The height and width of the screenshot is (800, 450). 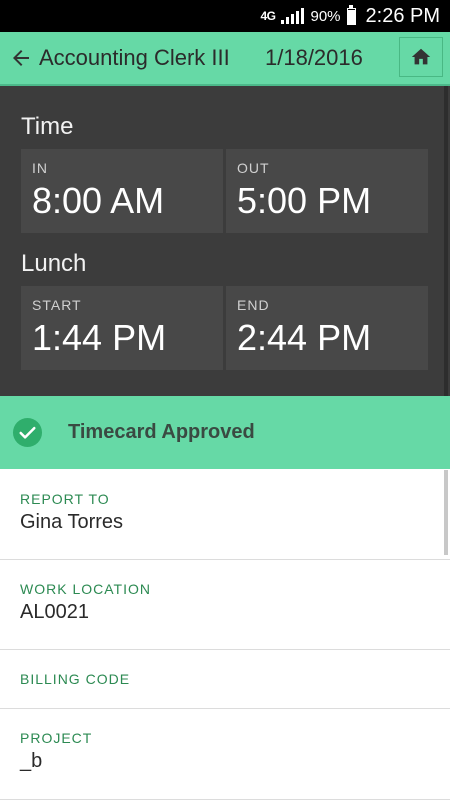 I want to click on report-to-field: REPORT TO Gina Torres, so click(x=225, y=514).